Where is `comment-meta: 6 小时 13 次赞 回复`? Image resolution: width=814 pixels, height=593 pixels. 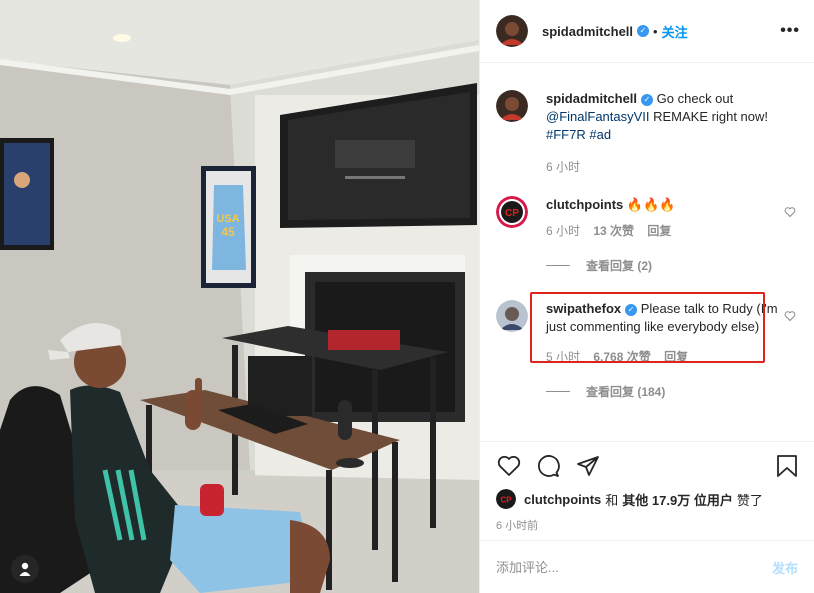 comment-meta: 6 小时 13 次赞 回复 is located at coordinates (671, 230).